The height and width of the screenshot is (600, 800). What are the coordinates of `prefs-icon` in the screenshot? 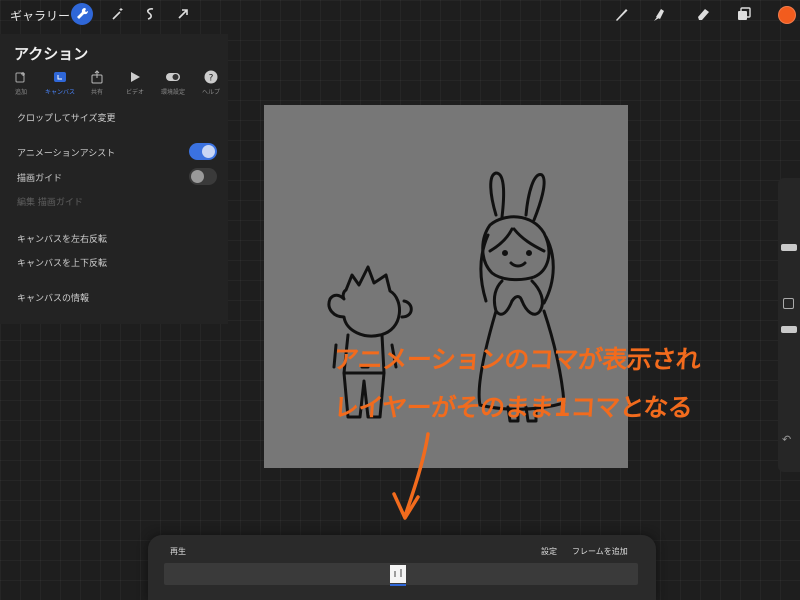 It's located at (173, 77).